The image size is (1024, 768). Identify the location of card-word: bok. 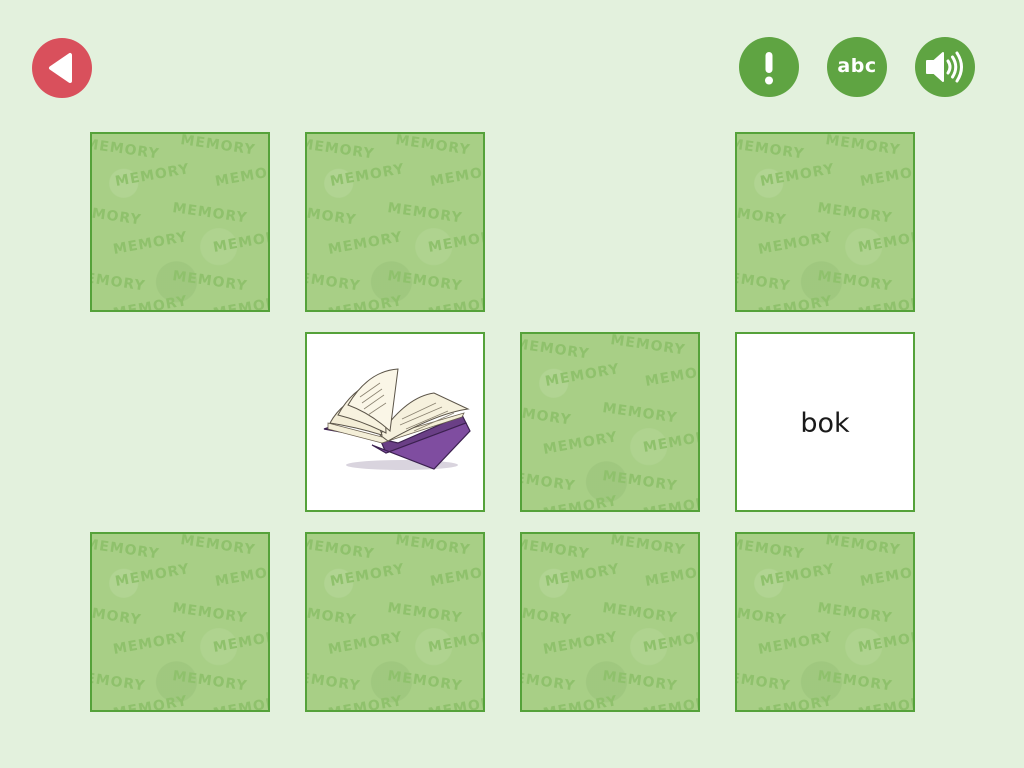
(825, 423).